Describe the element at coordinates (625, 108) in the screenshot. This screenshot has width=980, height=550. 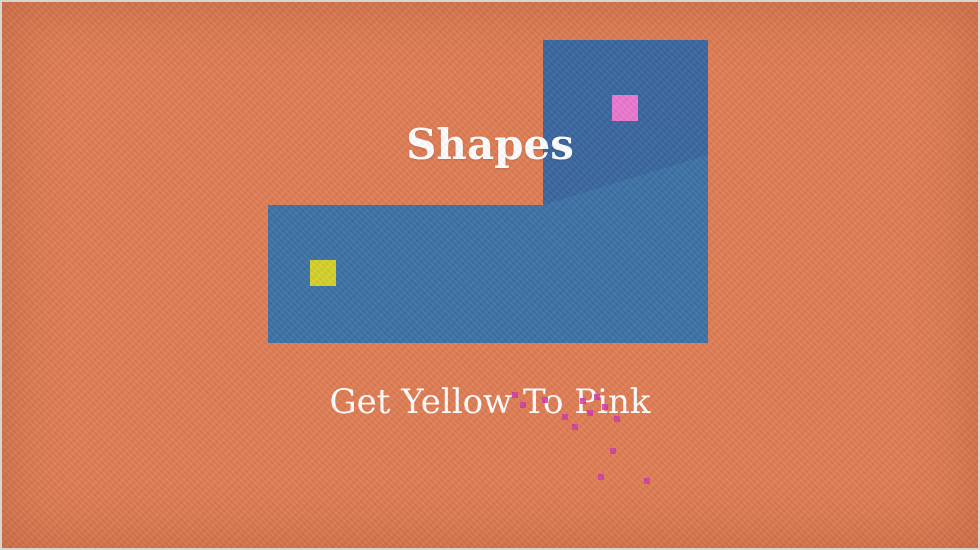
I see `pink-goal-square` at that location.